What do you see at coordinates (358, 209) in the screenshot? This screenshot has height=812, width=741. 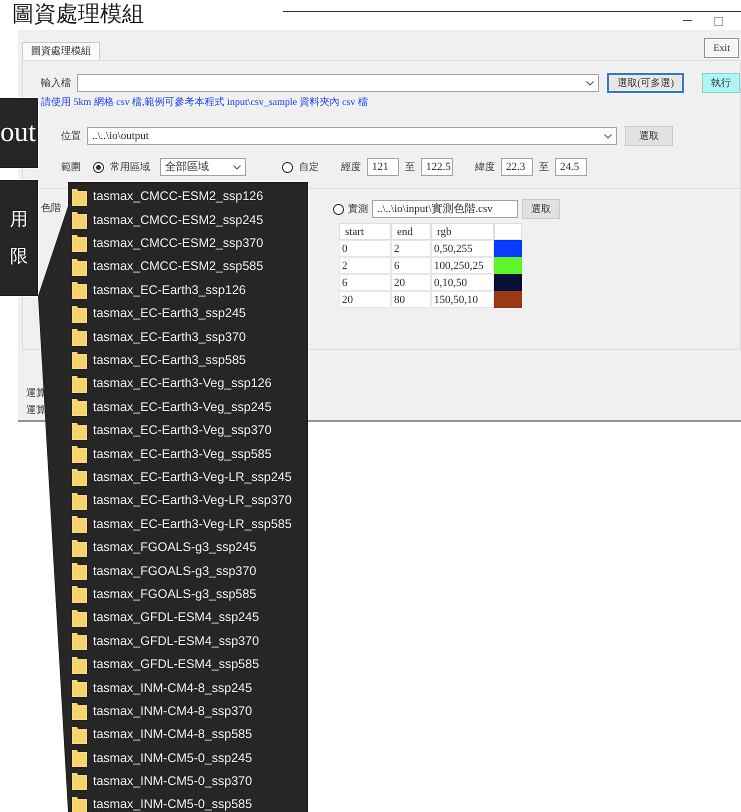 I see `option-label: 實測` at bounding box center [358, 209].